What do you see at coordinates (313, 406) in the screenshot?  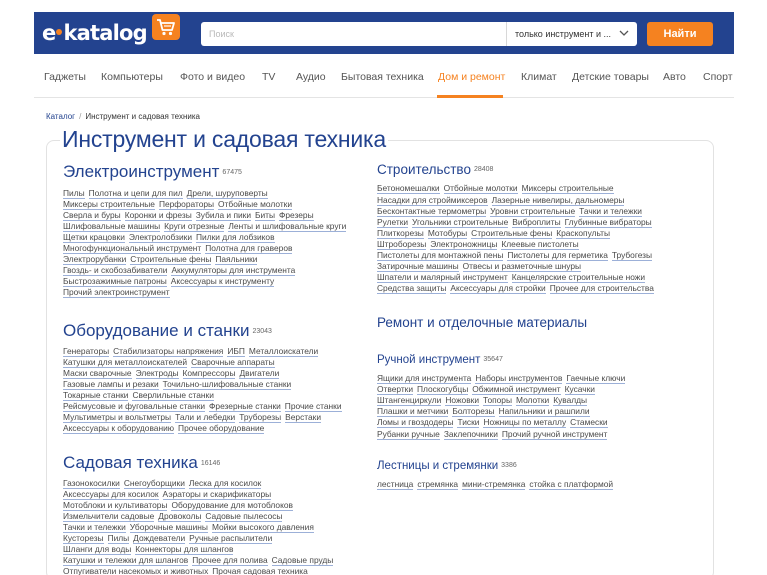 I see `category-link: Прочие станки` at bounding box center [313, 406].